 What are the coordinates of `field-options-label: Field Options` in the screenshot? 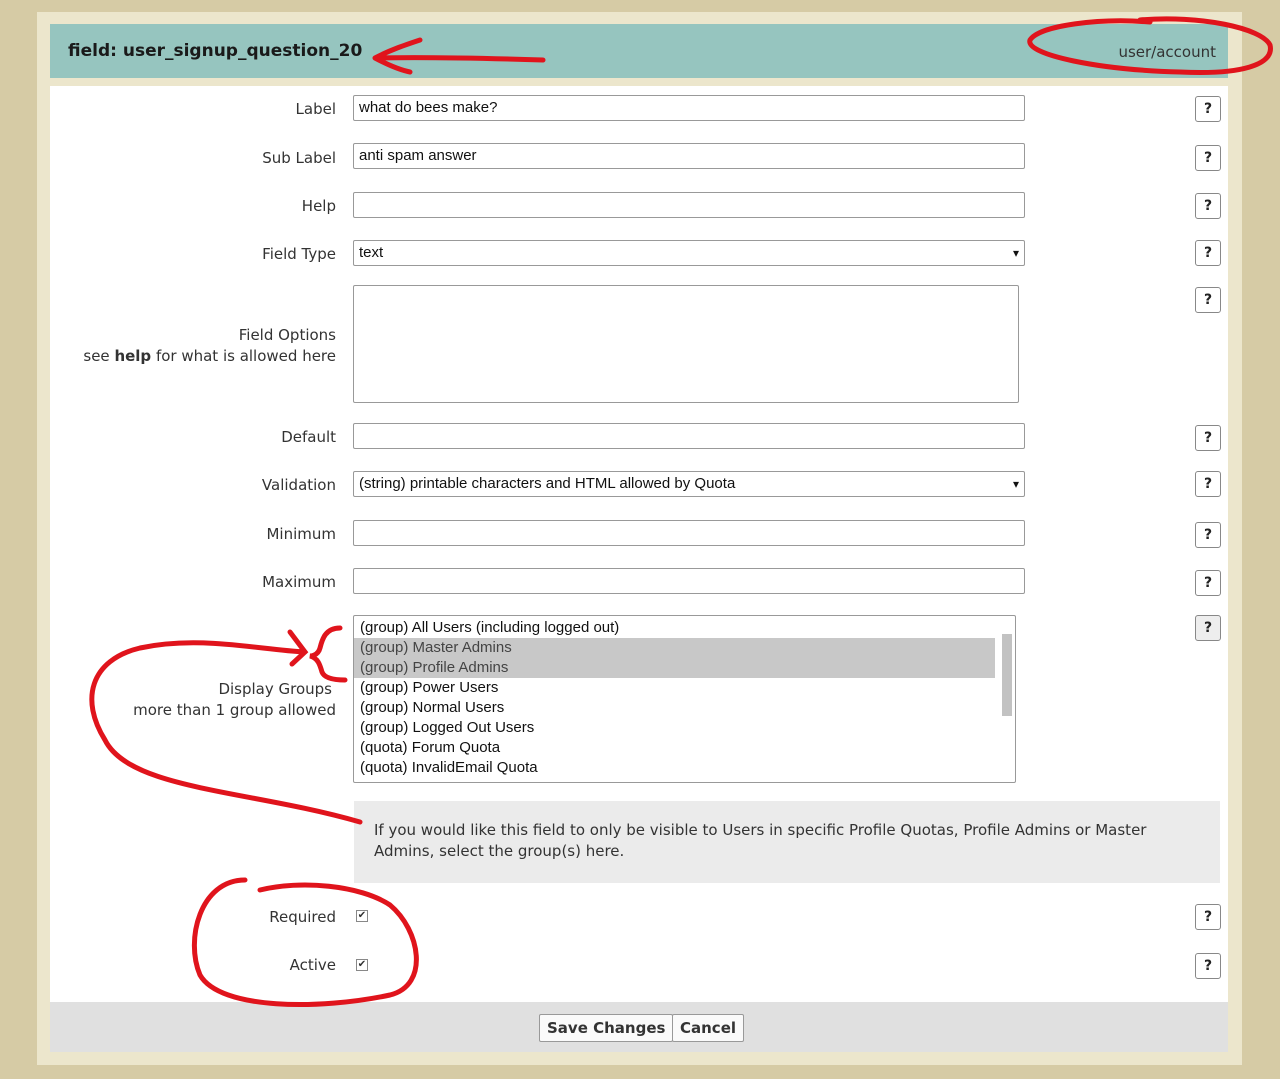 It's located at (287, 335).